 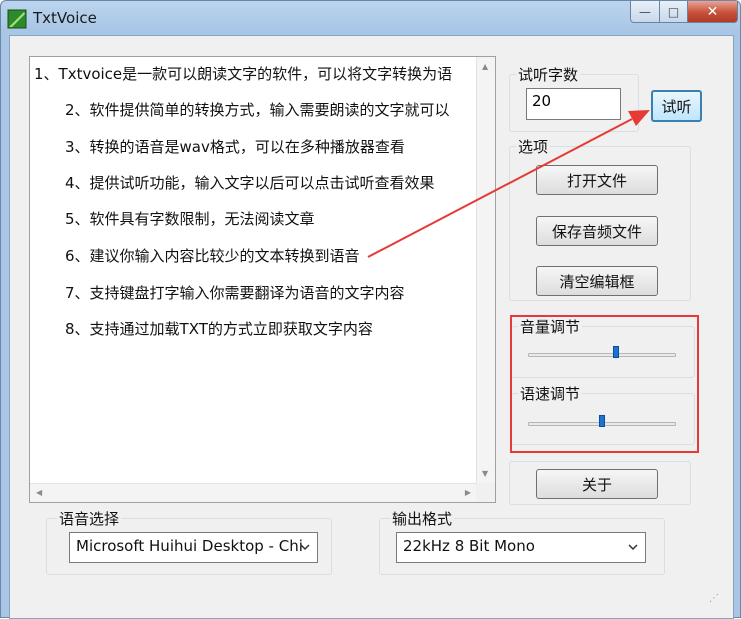 I want to click on output-format-select: 22kHz 8 Bit Mono, so click(x=521, y=547).